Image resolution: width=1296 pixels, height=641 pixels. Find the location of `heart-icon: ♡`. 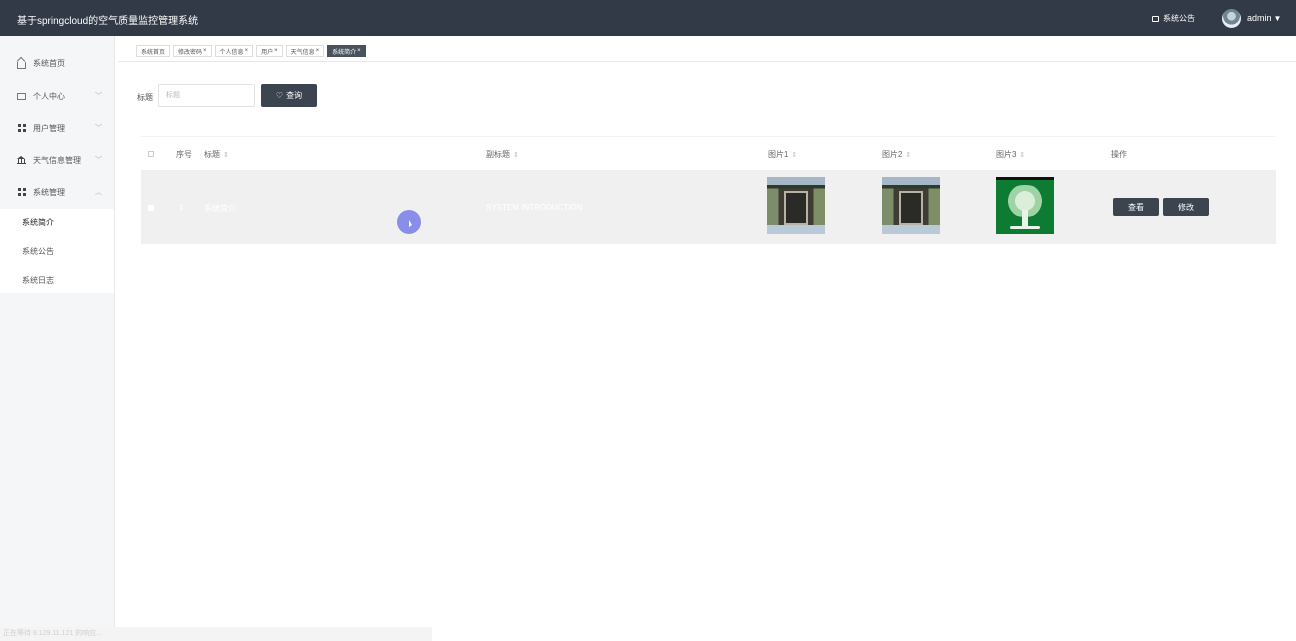

heart-icon: ♡ is located at coordinates (279, 95).